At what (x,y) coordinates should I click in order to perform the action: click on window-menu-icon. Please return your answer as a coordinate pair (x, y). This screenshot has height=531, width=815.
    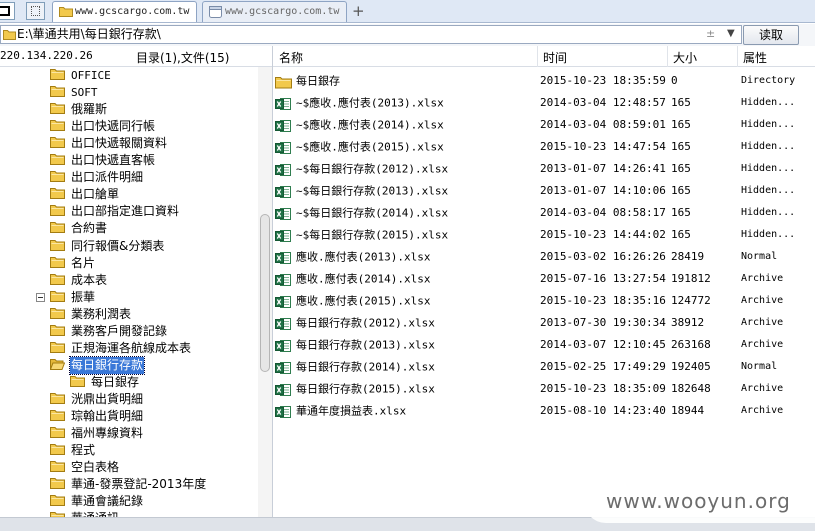
    Looking at the image, I should click on (5, 11).